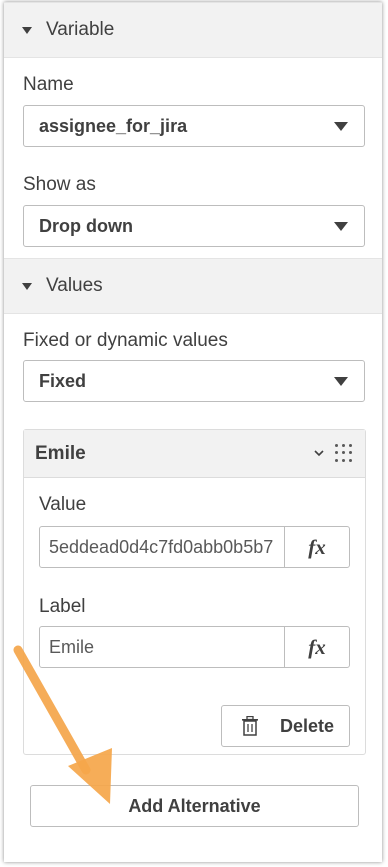  Describe the element at coordinates (63, 380) in the screenshot. I see `fixed-dynamic-dropdown-value: Fixed` at that location.